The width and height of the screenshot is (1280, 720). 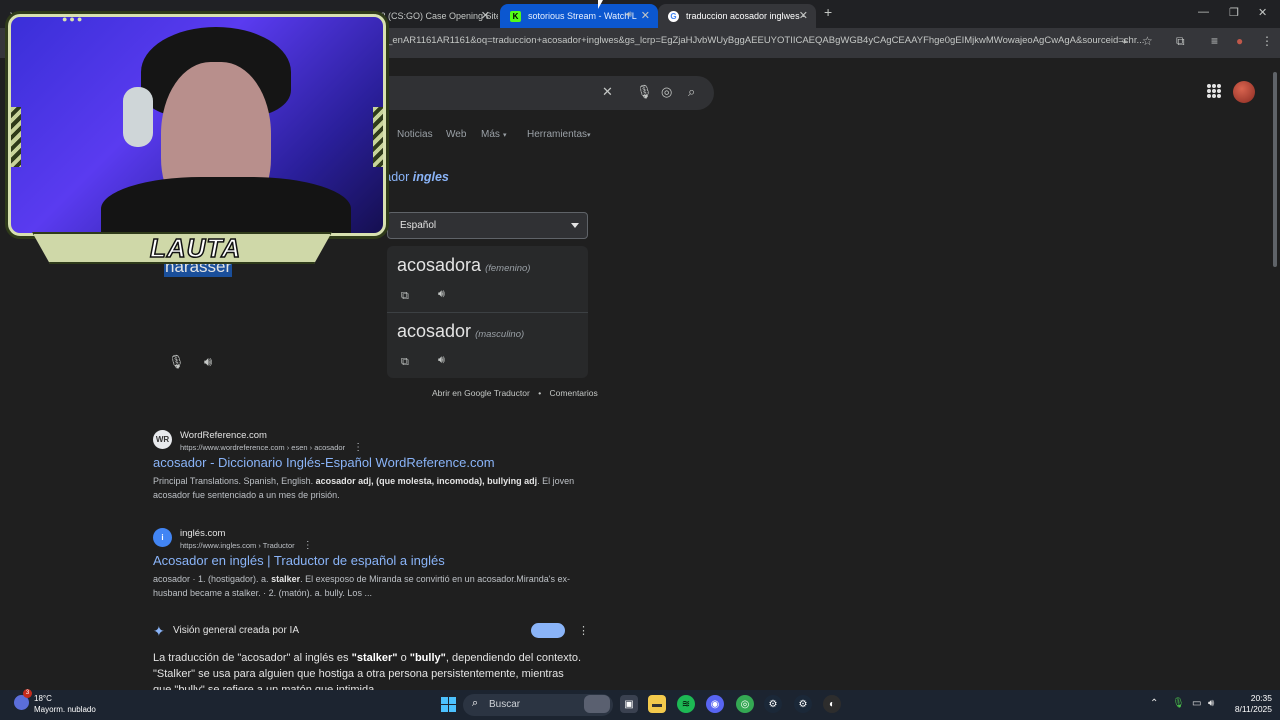 What do you see at coordinates (427, 658) in the screenshot?
I see `ai-text-bold: "bully"` at bounding box center [427, 658].